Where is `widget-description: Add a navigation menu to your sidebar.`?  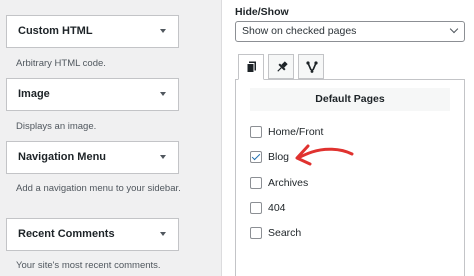
widget-description: Add a navigation menu to your sidebar. is located at coordinates (98, 188).